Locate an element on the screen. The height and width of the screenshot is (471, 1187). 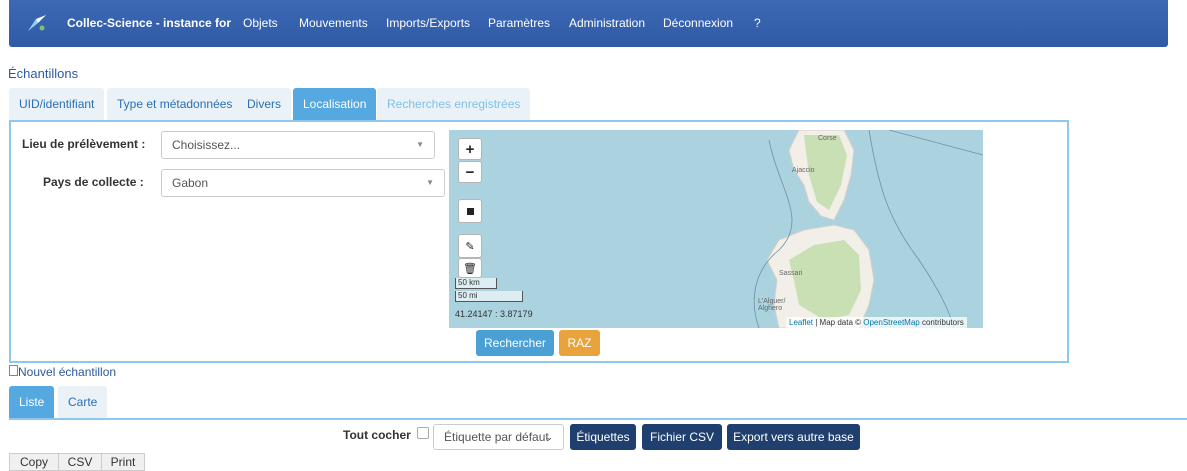
lieu-select: Choisissez... ▼ is located at coordinates (298, 145).